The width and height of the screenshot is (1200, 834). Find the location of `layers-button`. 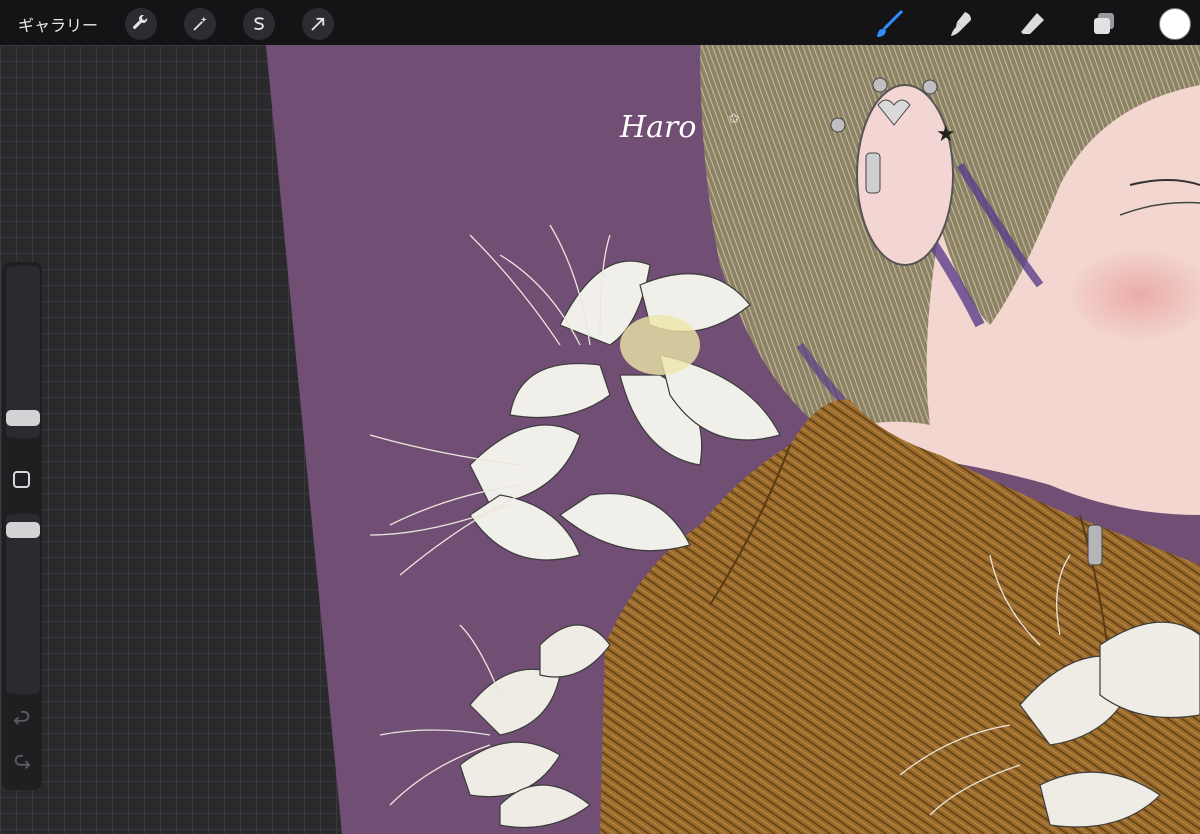

layers-button is located at coordinates (1104, 24).